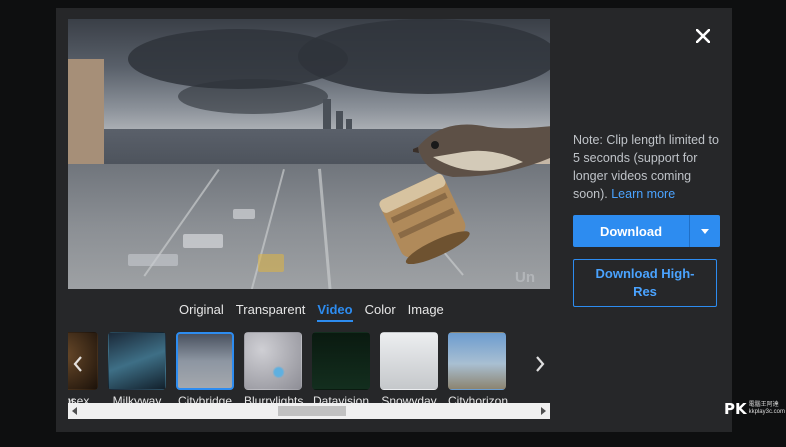 Image resolution: width=786 pixels, height=447 pixels. Describe the element at coordinates (271, 309) in the screenshot. I see `tab-transparent: Transparent` at that location.